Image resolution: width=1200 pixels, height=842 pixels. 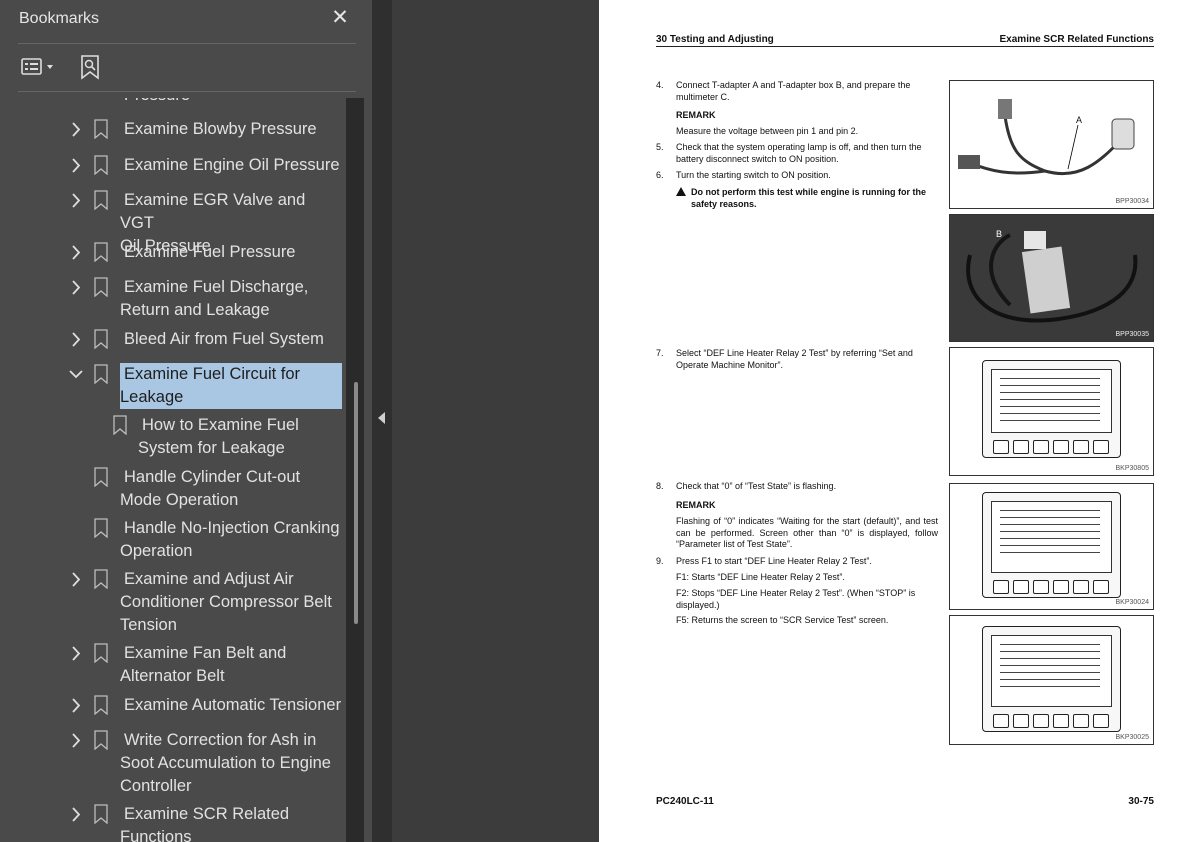 I want to click on collapse-panel-icon, so click(x=381, y=418).